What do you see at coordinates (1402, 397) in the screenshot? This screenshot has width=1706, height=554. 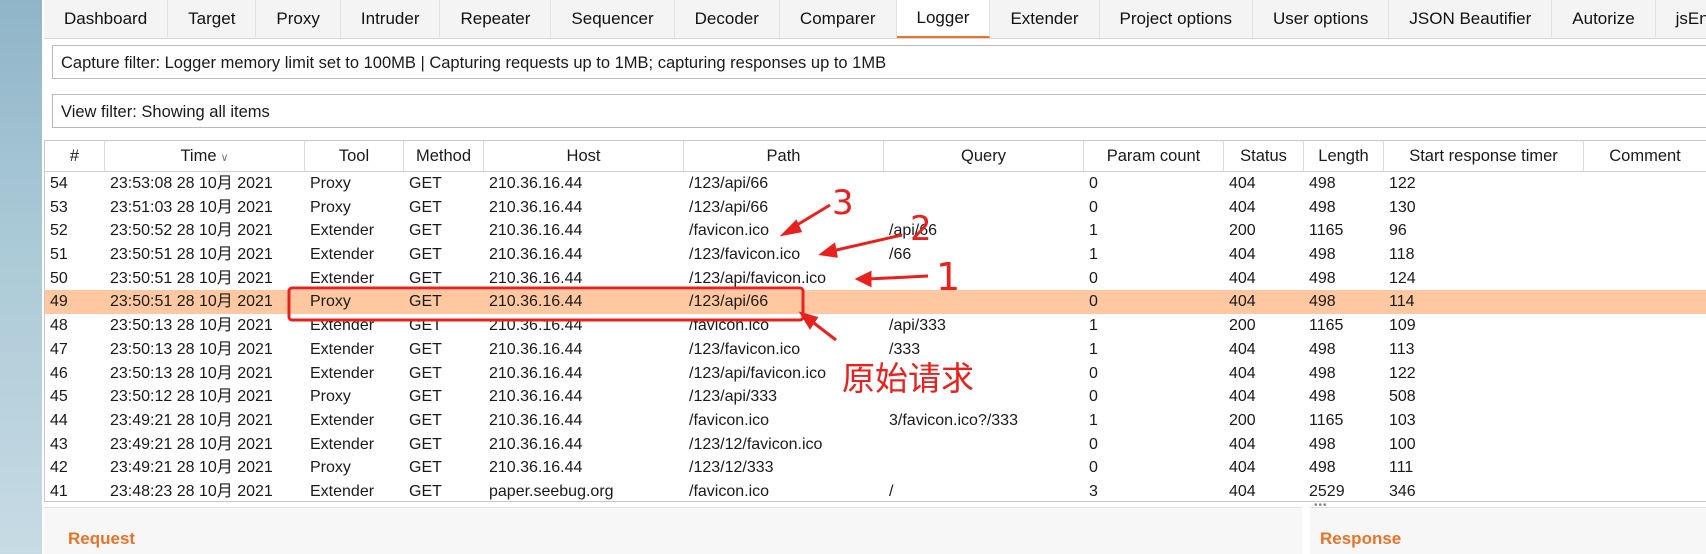 I see `cell-start-response-timer: 508` at bounding box center [1402, 397].